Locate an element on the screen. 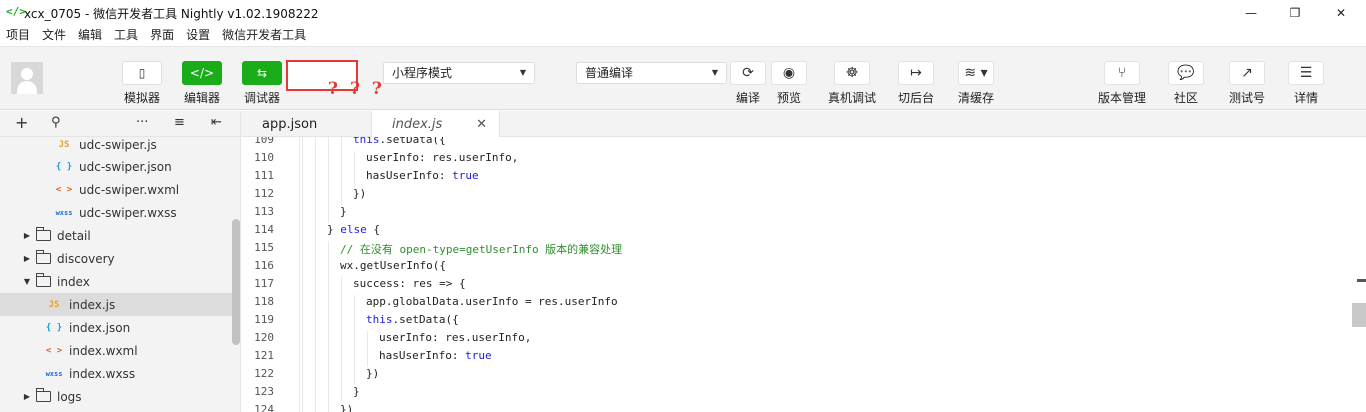 Image resolution: width=1366 pixels, height=412 pixels. debugger-toggle: ⇆ 调试器 is located at coordinates (262, 76).